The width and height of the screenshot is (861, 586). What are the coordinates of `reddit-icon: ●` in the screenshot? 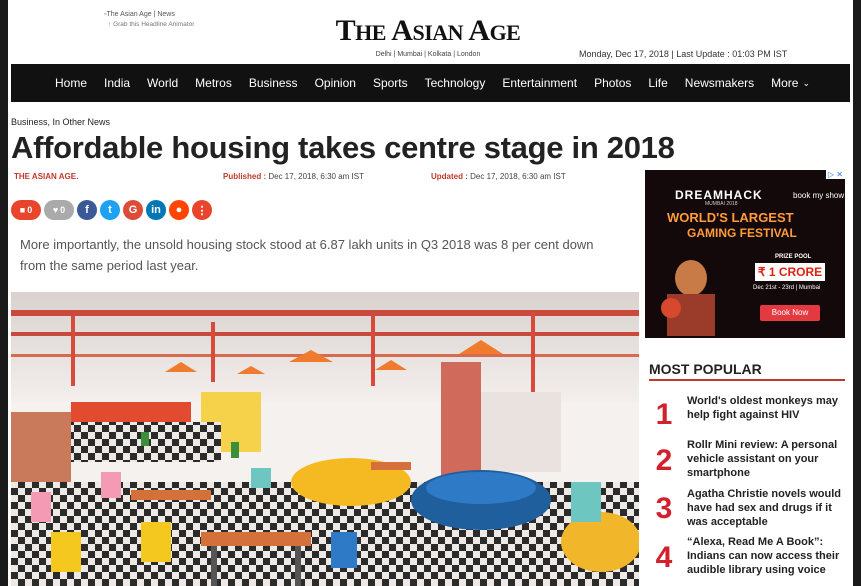 It's located at (179, 210).